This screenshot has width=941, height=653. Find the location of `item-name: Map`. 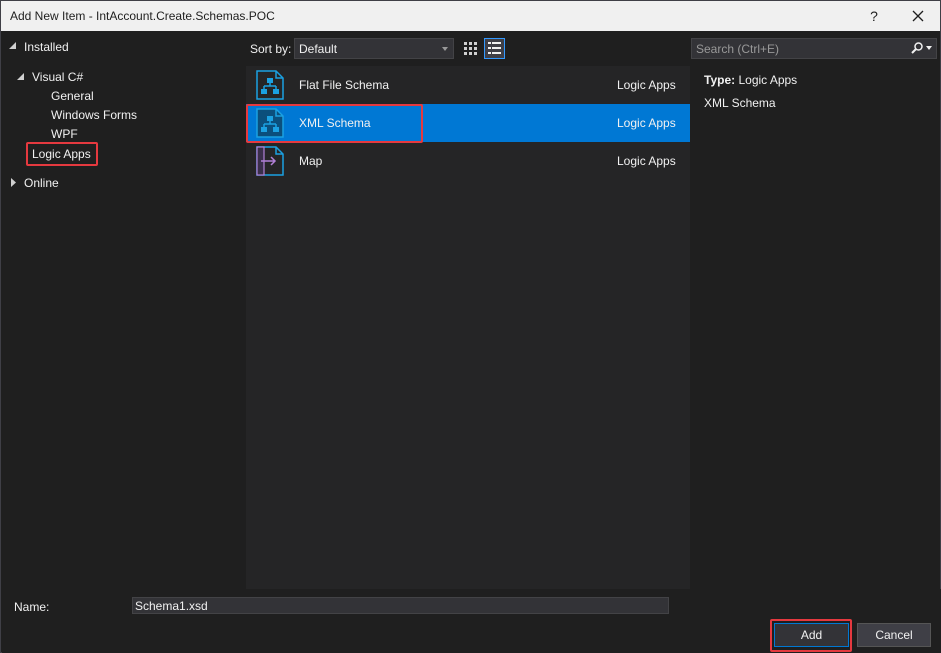

item-name: Map is located at coordinates (311, 161).